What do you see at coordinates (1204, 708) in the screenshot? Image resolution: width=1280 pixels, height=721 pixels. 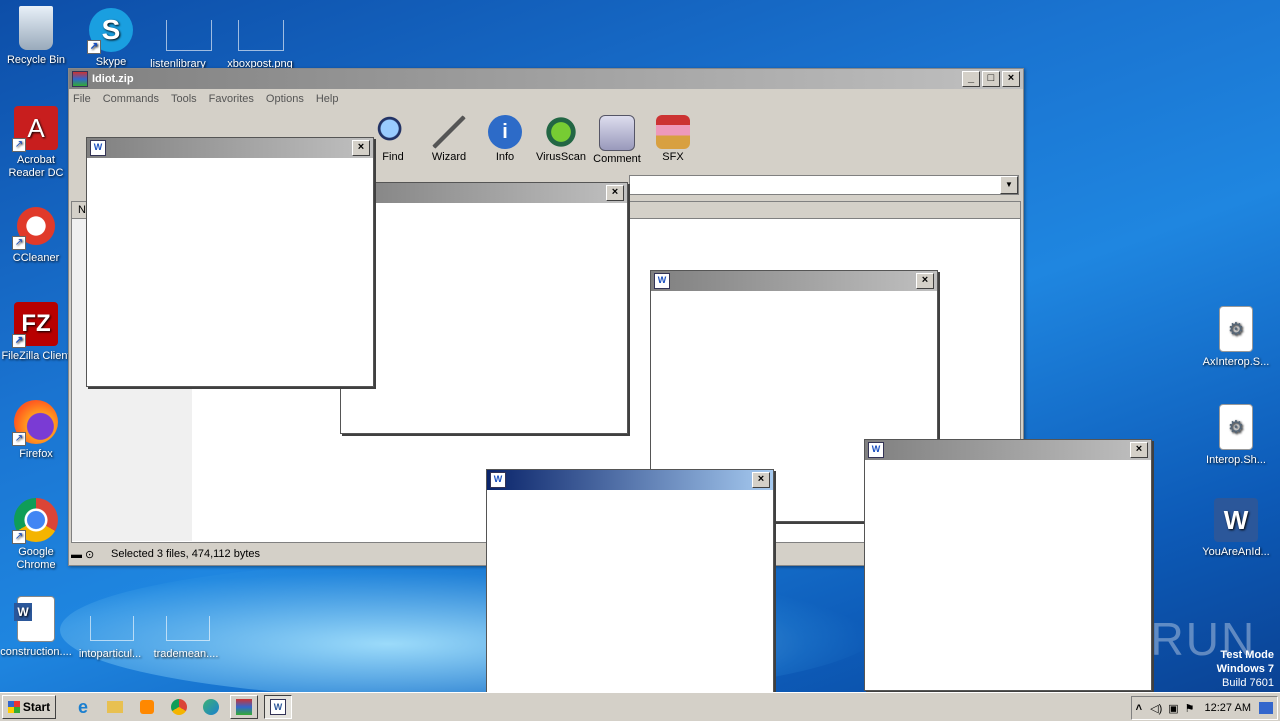 I see `system-tray: ˄ ◁) ▣ ⚑ 12:27 AM` at bounding box center [1204, 708].